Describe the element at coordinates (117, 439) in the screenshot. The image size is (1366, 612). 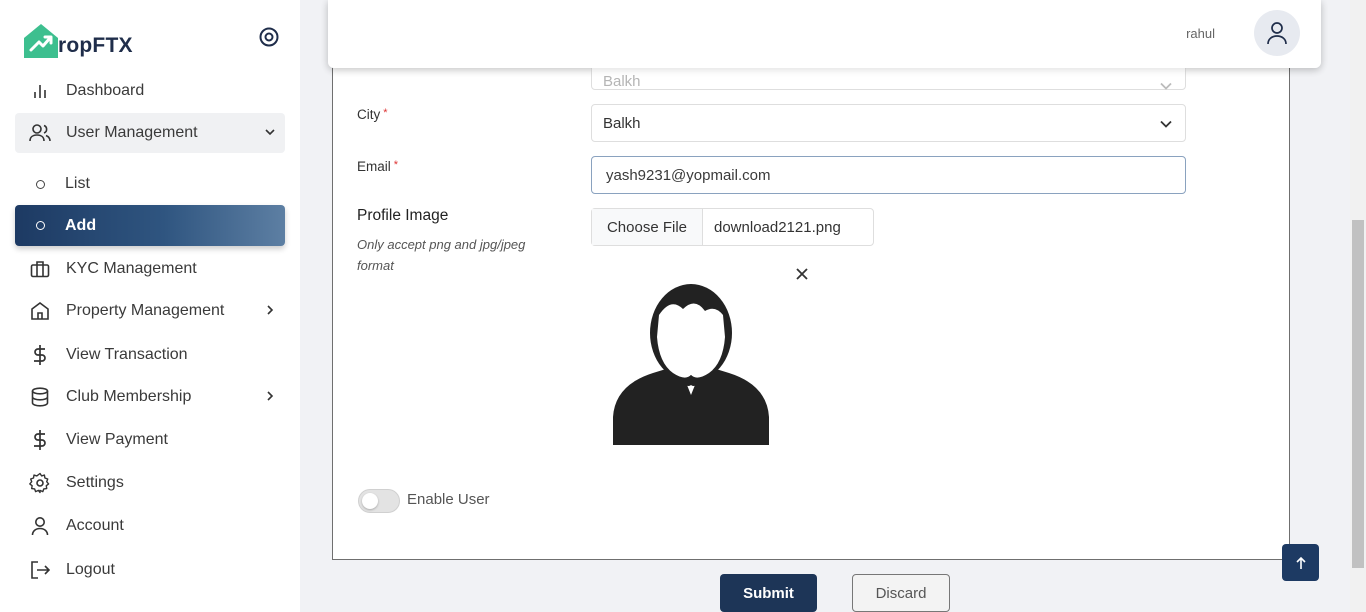
I see `sidebar-item-label: View Payment` at that location.